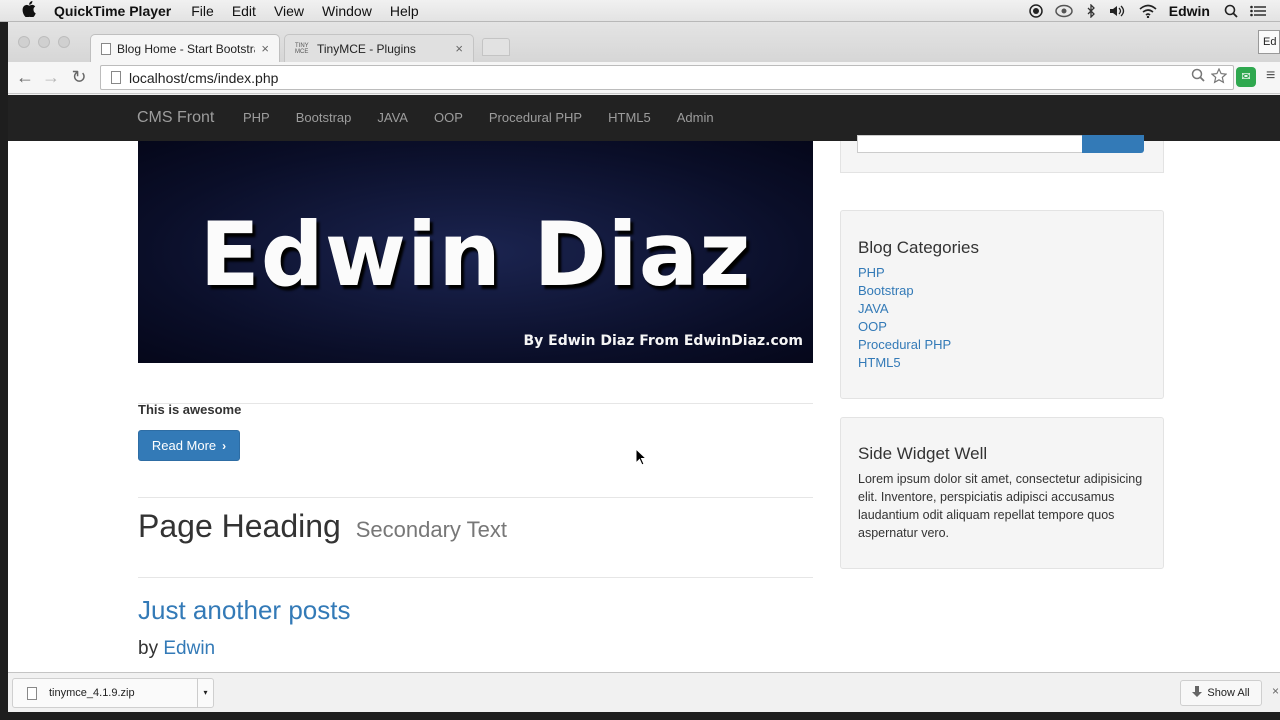  What do you see at coordinates (29, 10) in the screenshot?
I see `apple-menu-icon` at bounding box center [29, 10].